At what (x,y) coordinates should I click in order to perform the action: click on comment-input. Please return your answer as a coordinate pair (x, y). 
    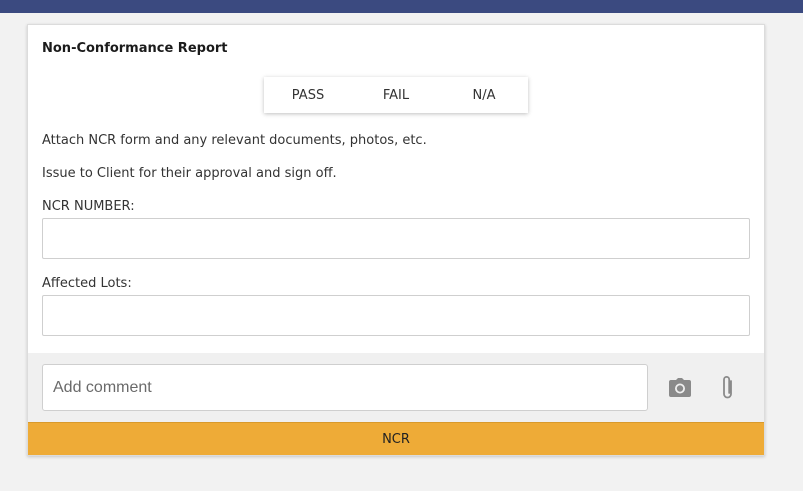
    Looking at the image, I should click on (345, 387).